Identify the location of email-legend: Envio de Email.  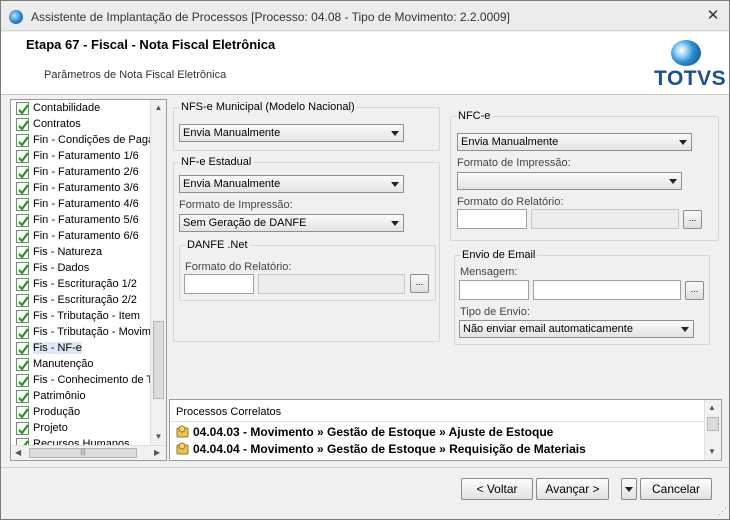
(499, 255).